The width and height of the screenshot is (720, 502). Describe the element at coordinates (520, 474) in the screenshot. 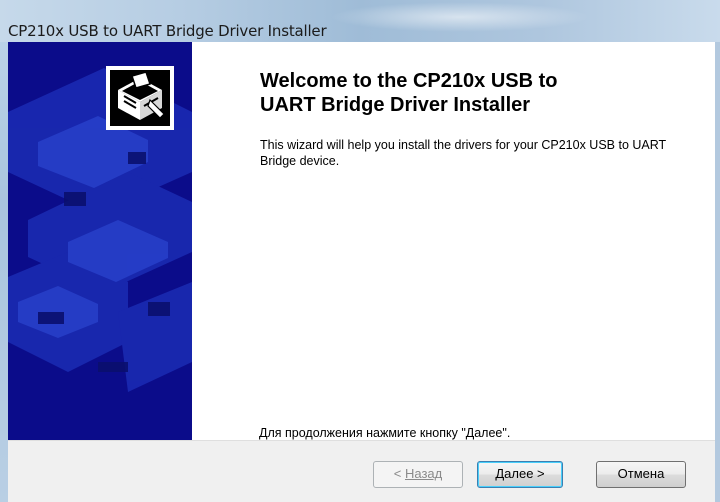

I see `next-button: Далее >` at that location.